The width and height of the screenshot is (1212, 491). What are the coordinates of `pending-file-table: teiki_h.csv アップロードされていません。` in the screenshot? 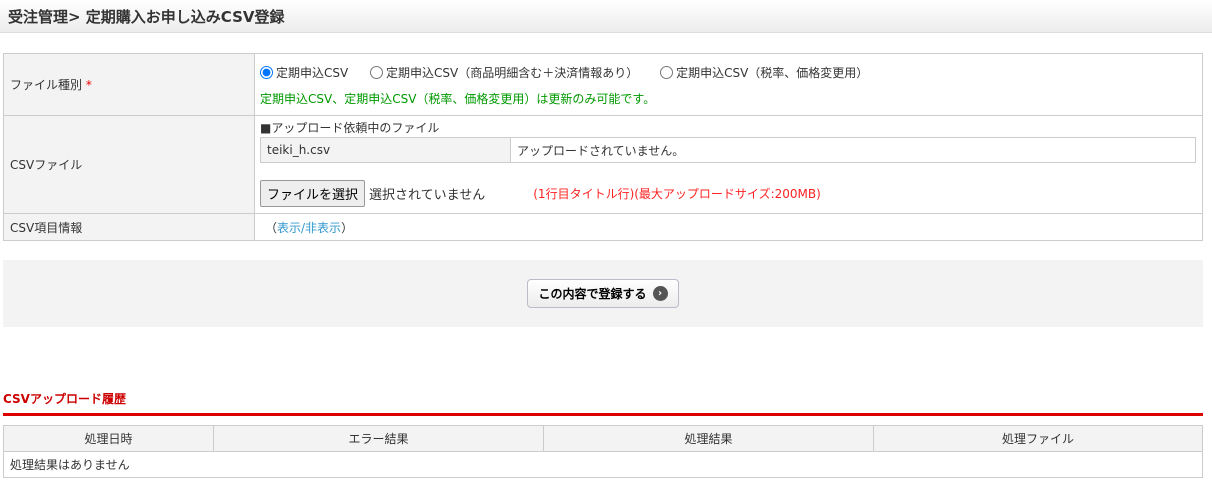 It's located at (728, 150).